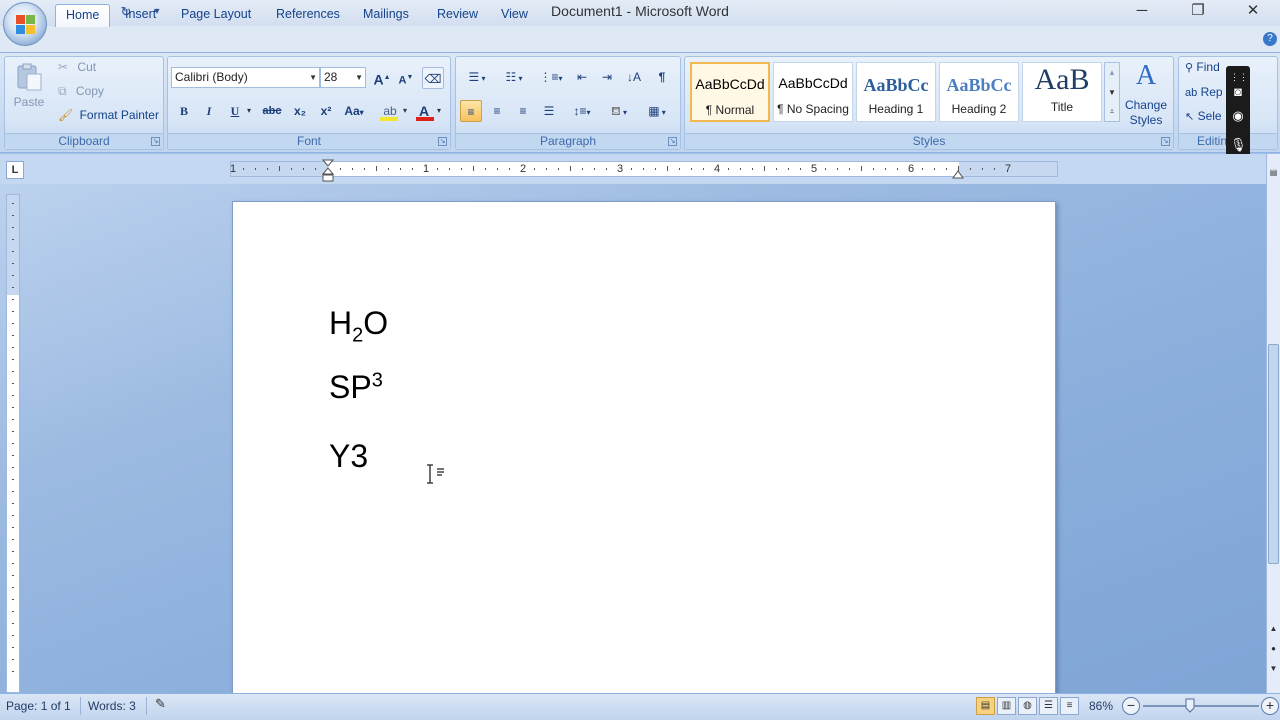  Describe the element at coordinates (1270, 706) in the screenshot. I see `zoom-in-button: +` at that location.